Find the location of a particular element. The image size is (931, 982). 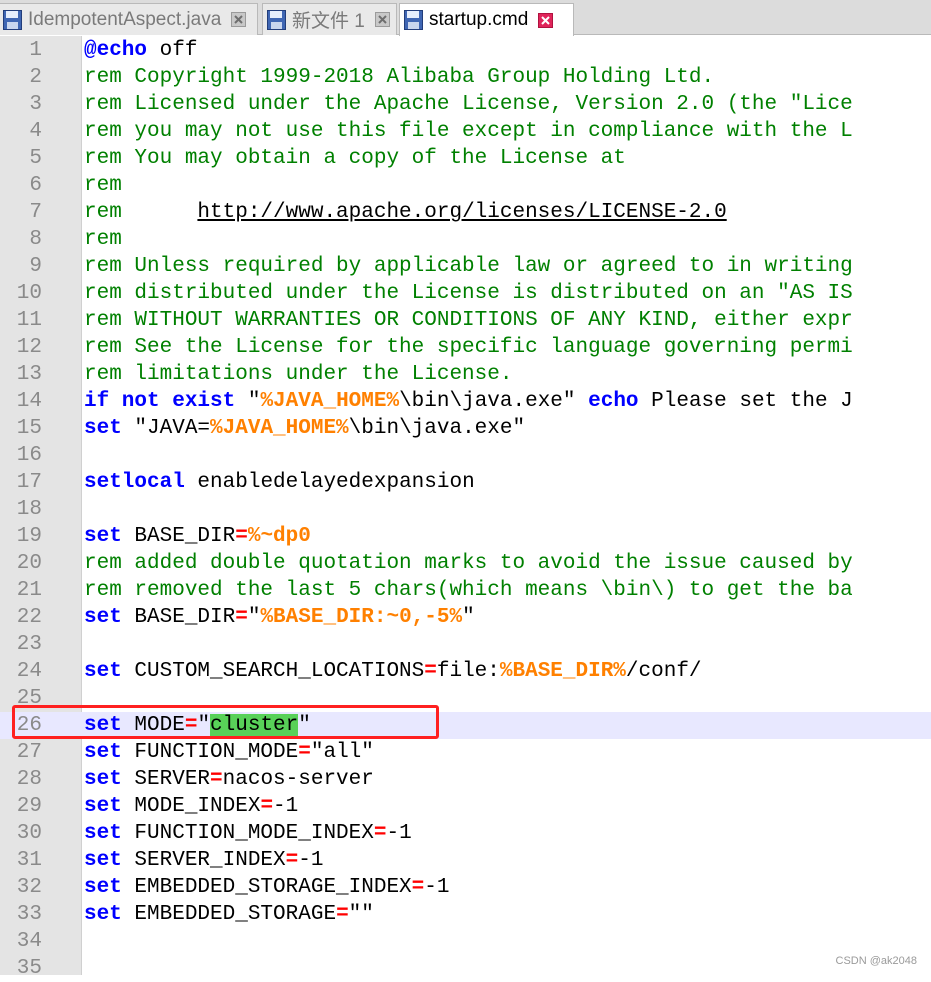

code-line: 29 set MODE_INDEX=-1 is located at coordinates (465, 806).